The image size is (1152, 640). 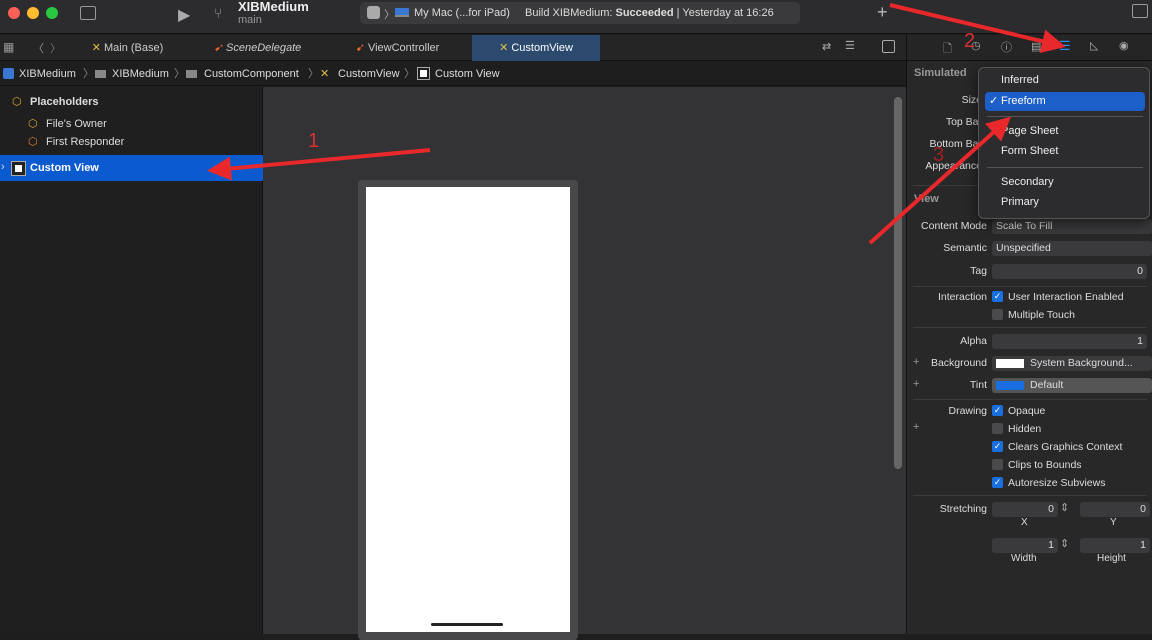 I want to click on scheme-icon, so click(x=373, y=12).